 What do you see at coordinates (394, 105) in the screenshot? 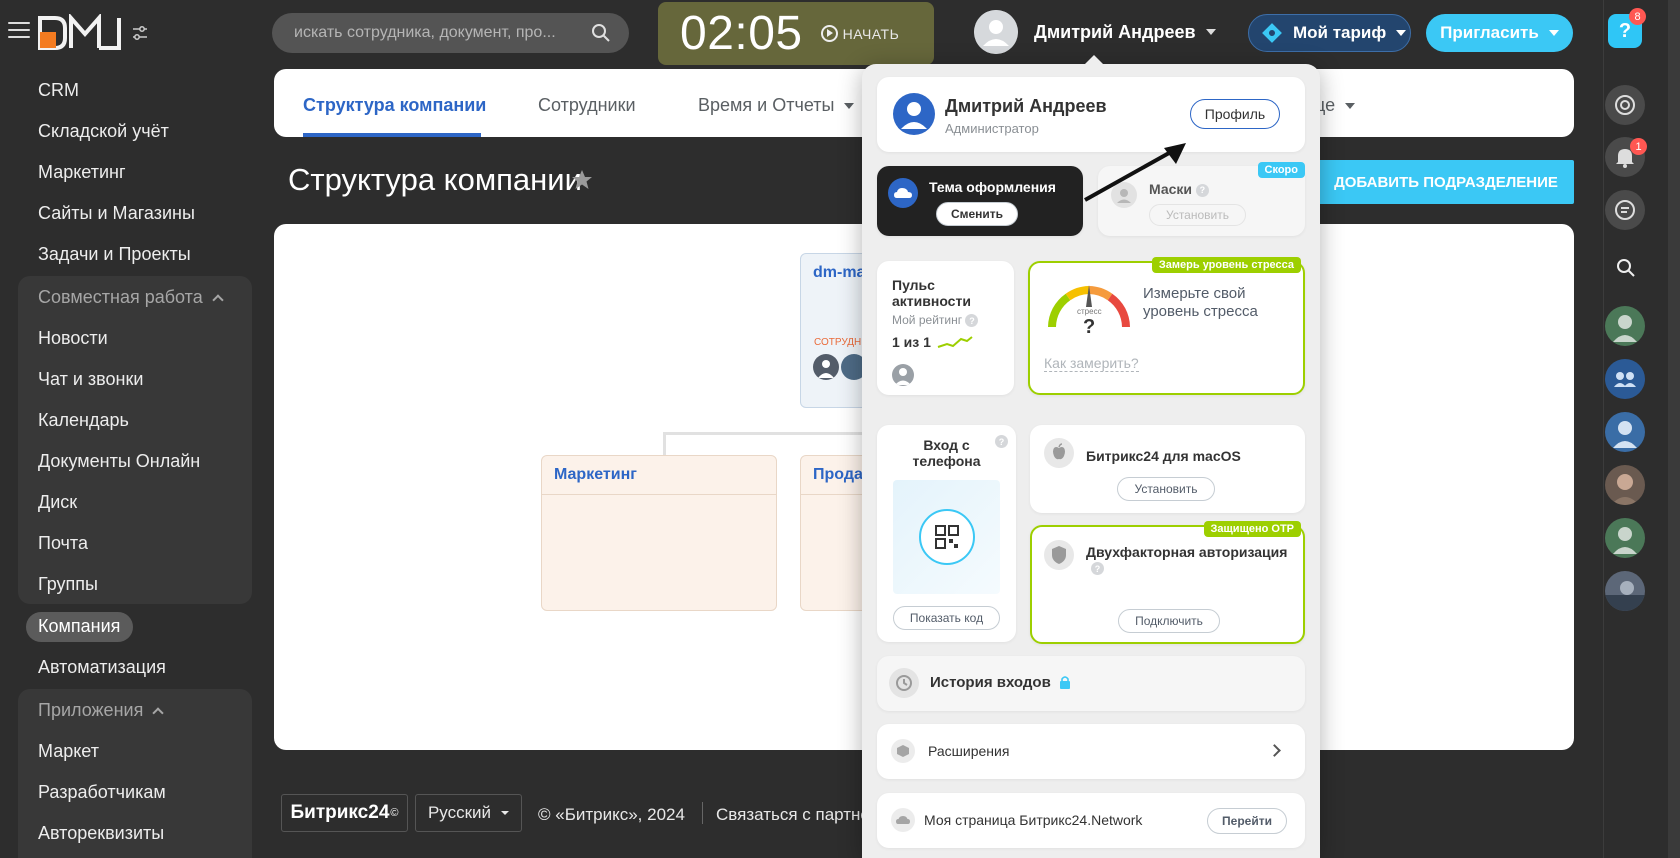
I see `tab-structure: Структура компании` at bounding box center [394, 105].